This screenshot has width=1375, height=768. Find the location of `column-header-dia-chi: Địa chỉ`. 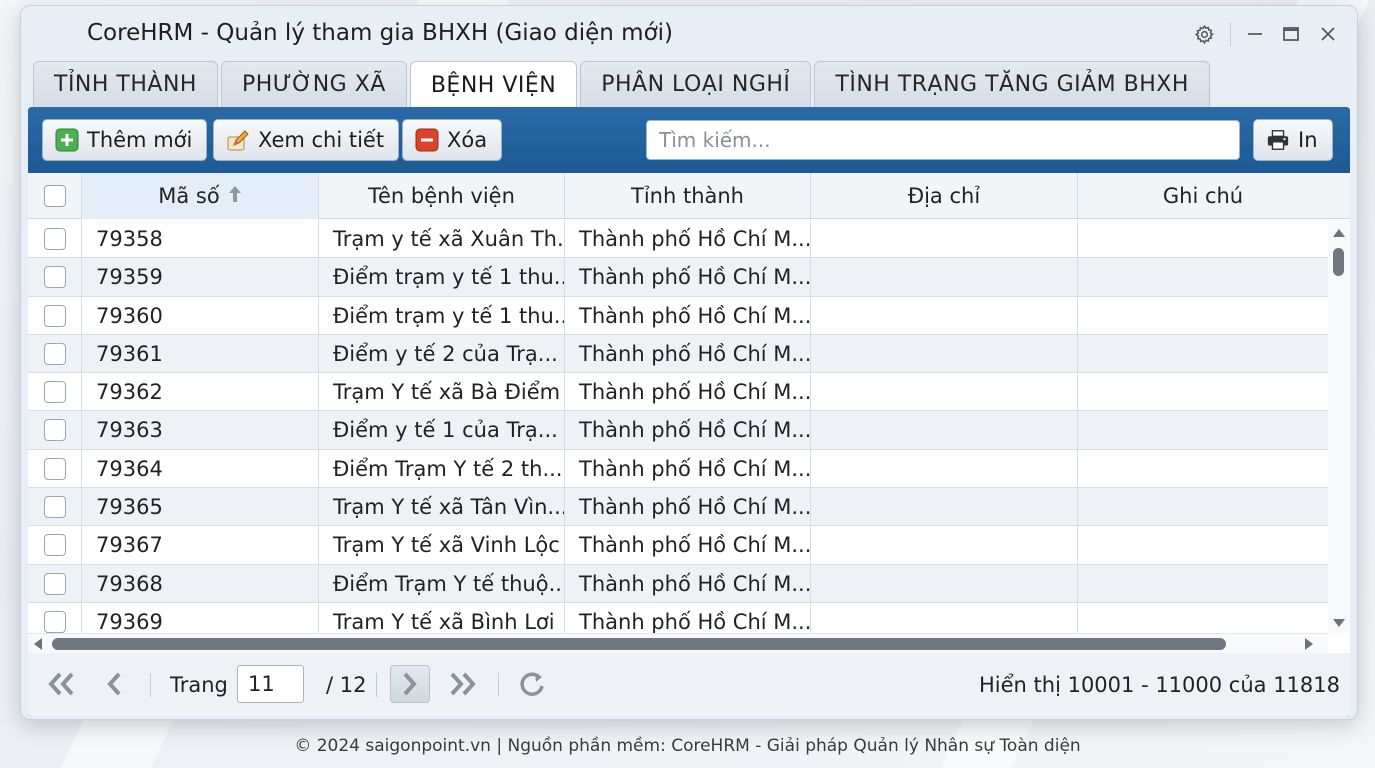

column-header-dia-chi: Địa chỉ is located at coordinates (944, 196).